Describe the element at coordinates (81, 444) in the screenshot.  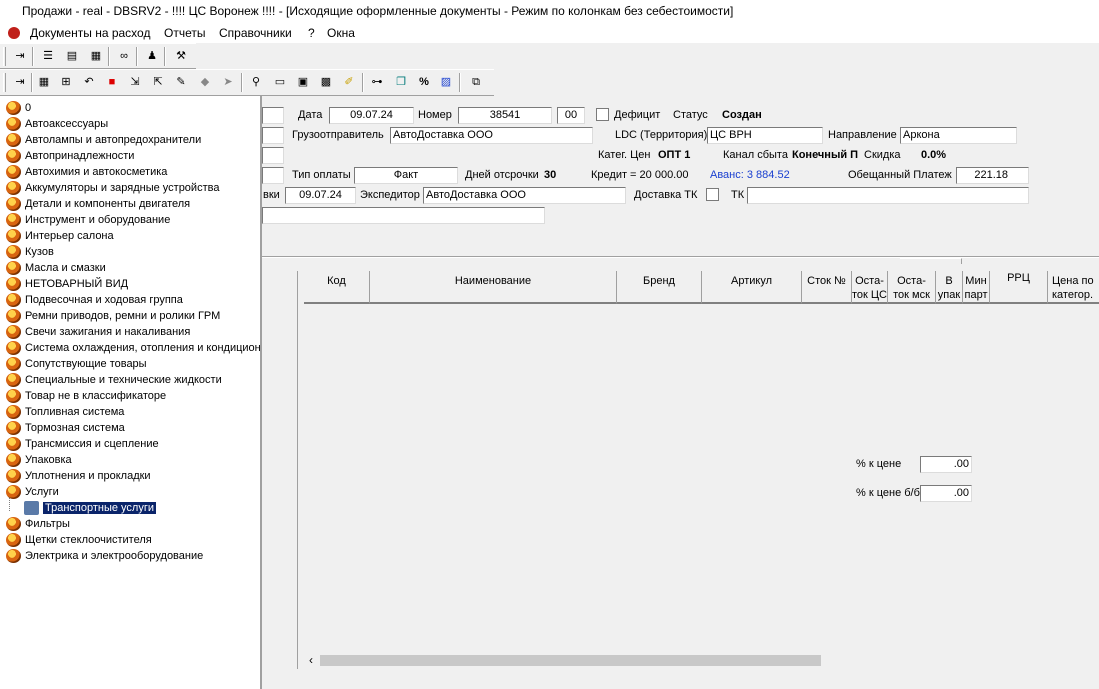
I see `tree-item: Трансмиссия и сцепление` at that location.